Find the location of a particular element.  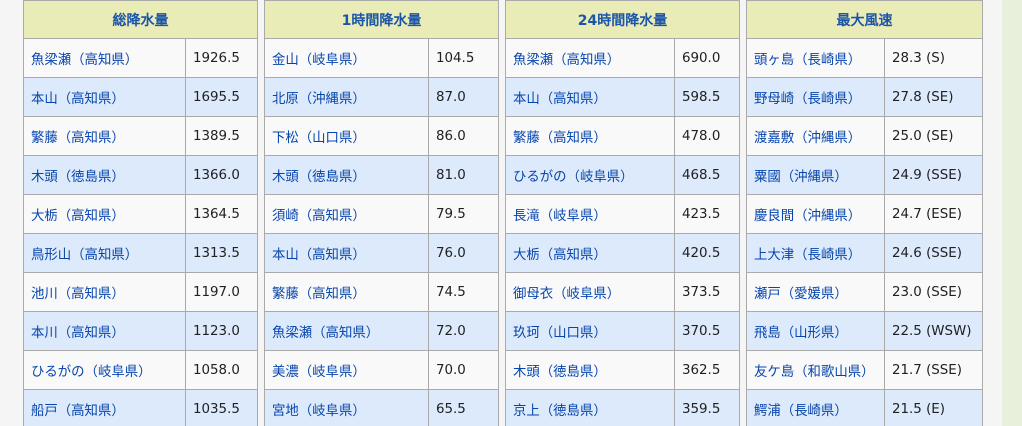

table-row: 渡嘉敷（沖縄県） 25.0 (SE) is located at coordinates (864, 136).